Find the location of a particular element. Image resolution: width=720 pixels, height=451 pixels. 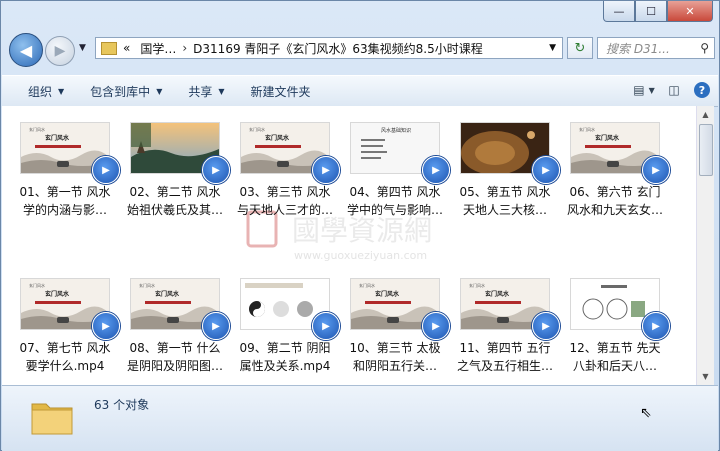

file-name-line1: 02、第二节 风水 is located at coordinates (175, 192).